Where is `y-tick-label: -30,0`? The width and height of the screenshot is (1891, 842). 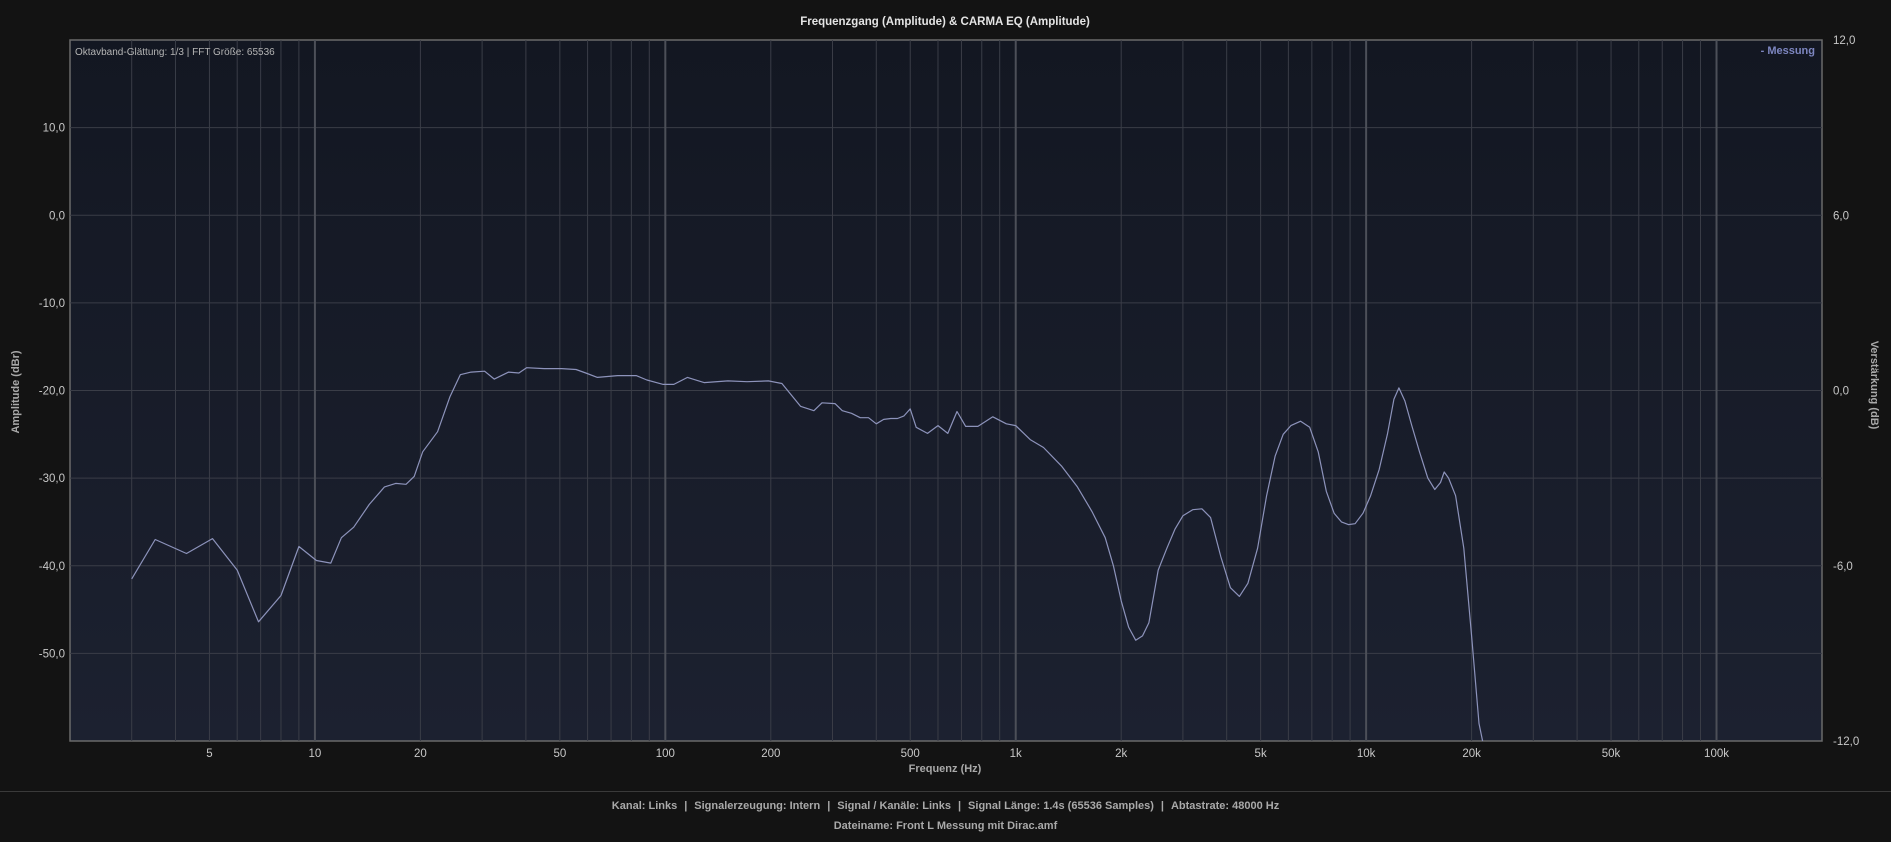 y-tick-label: -30,0 is located at coordinates (52, 479).